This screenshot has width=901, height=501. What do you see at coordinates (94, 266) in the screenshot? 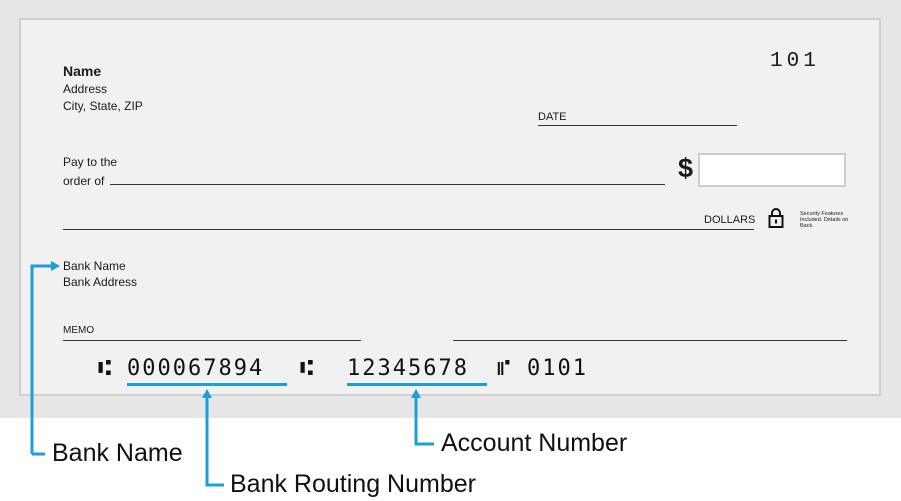
I see `bank-name: Bank Name` at bounding box center [94, 266].